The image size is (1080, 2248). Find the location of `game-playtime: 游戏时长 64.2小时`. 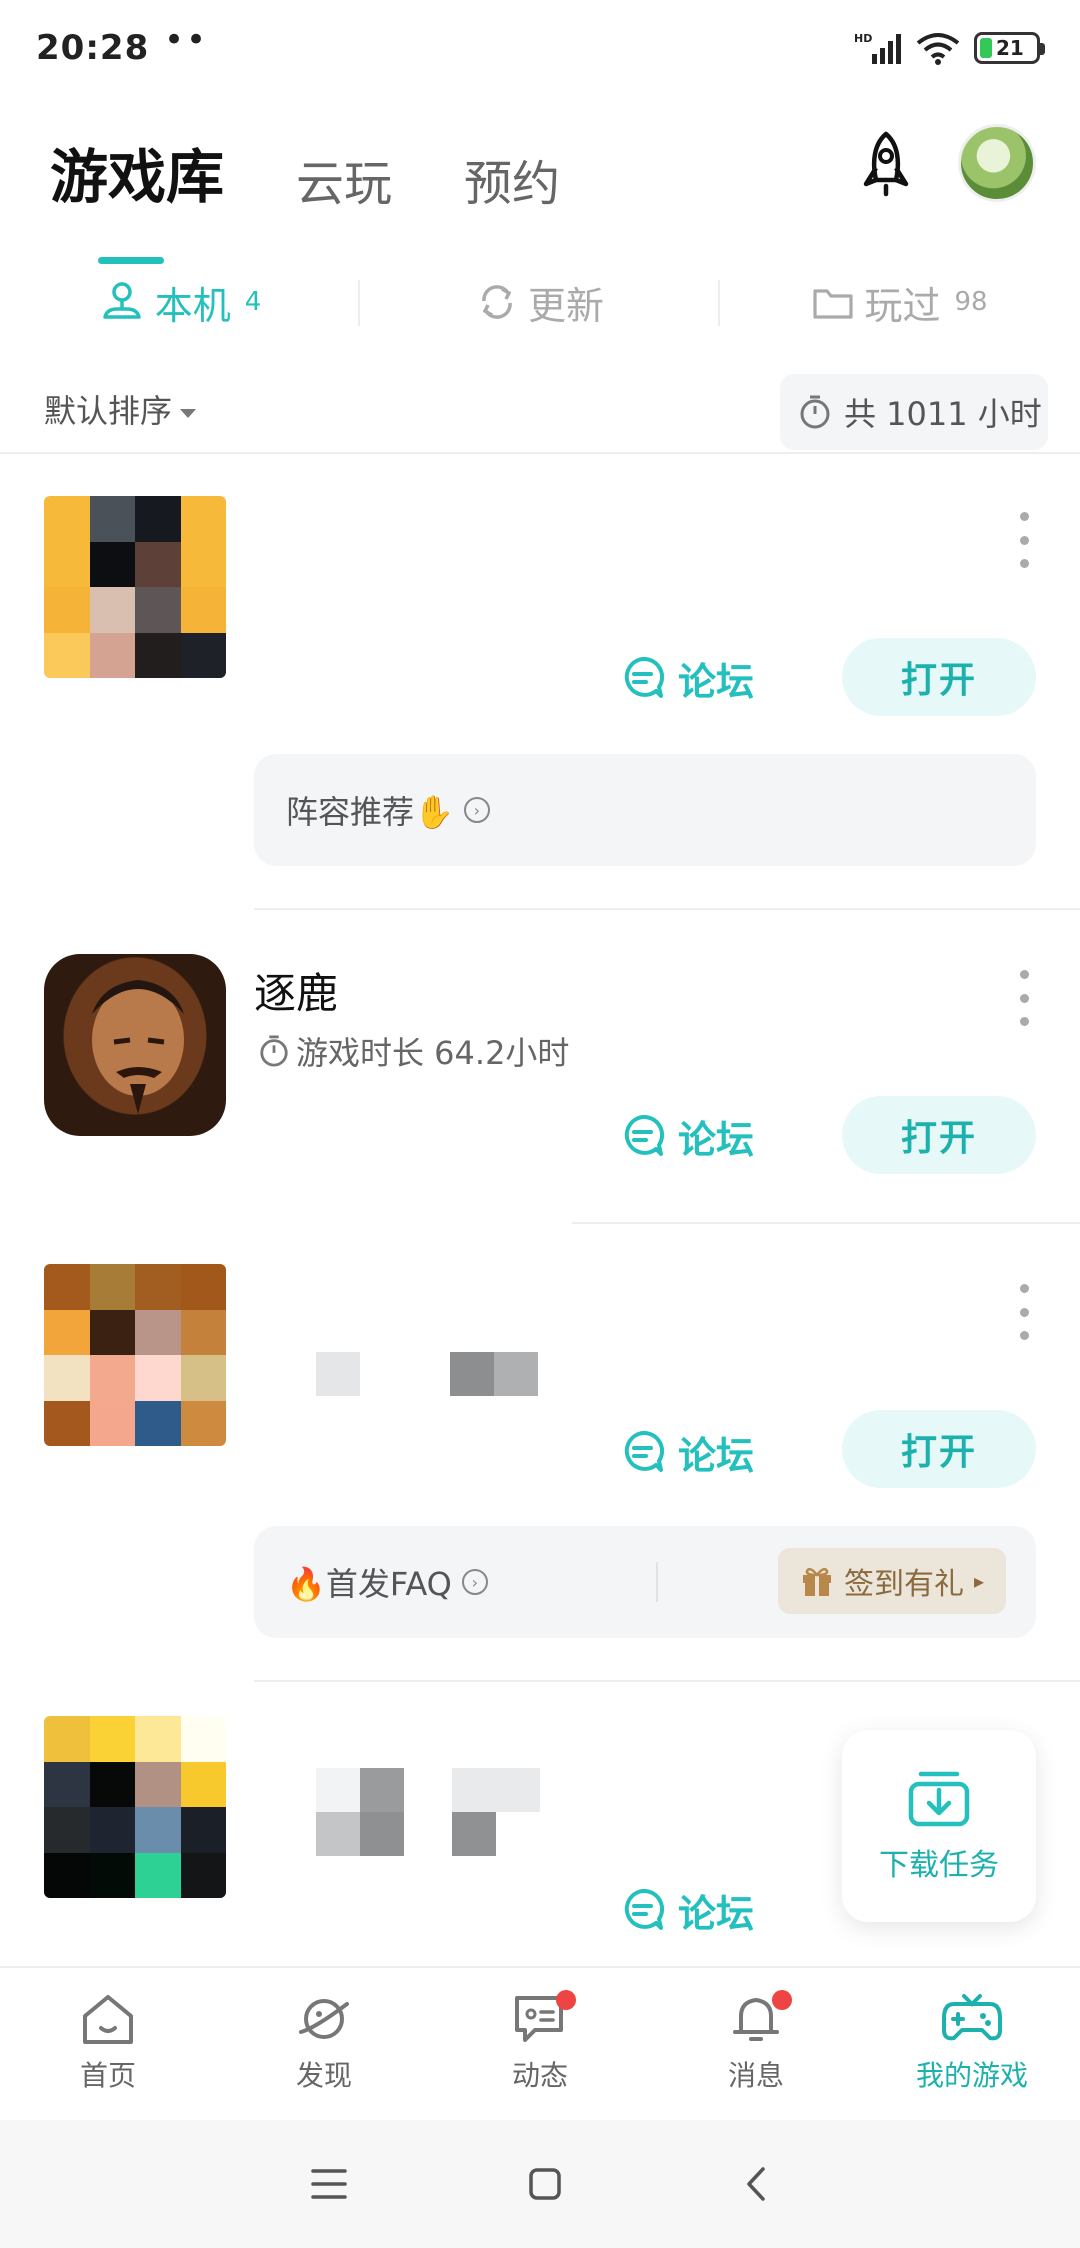

game-playtime: 游戏时长 64.2小时 is located at coordinates (413, 1051).